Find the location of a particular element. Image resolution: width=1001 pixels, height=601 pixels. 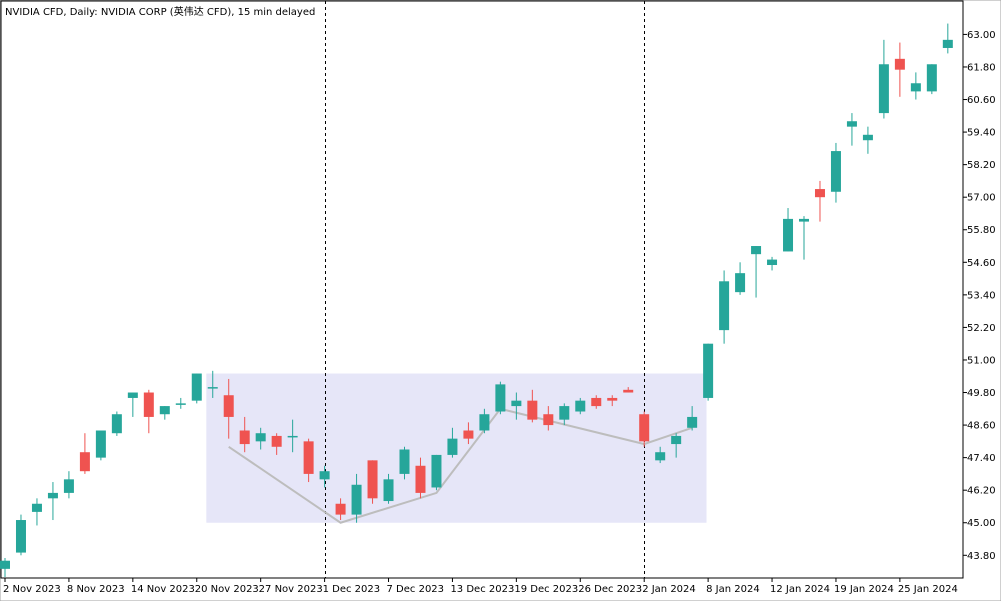

y-tick-label: 53.40 is located at coordinates (981, 295).